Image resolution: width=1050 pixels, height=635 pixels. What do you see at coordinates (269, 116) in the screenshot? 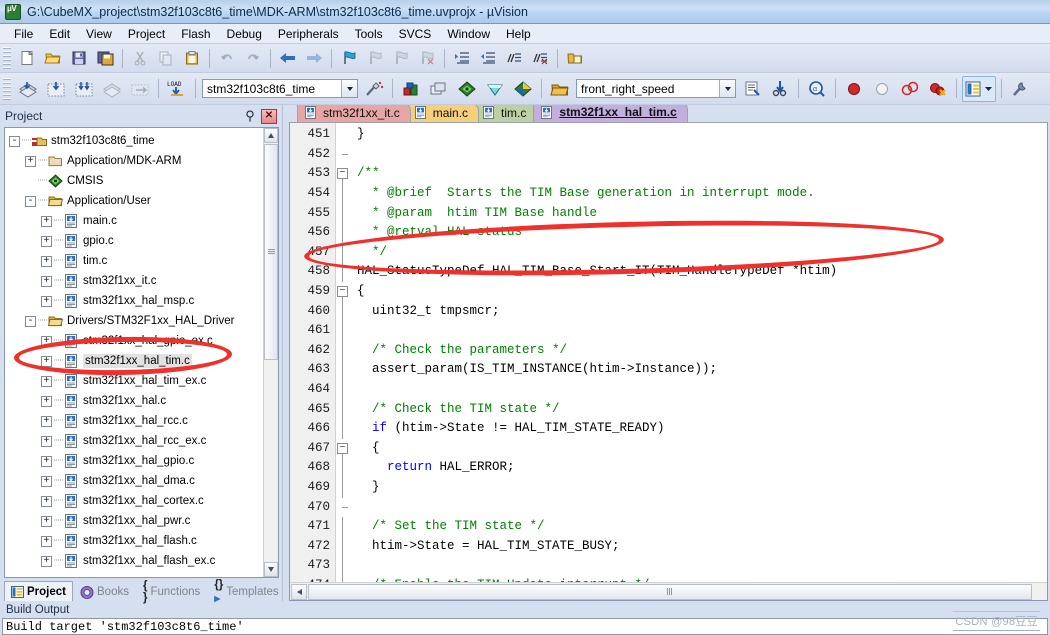
I see `close-icon: ✕` at bounding box center [269, 116].